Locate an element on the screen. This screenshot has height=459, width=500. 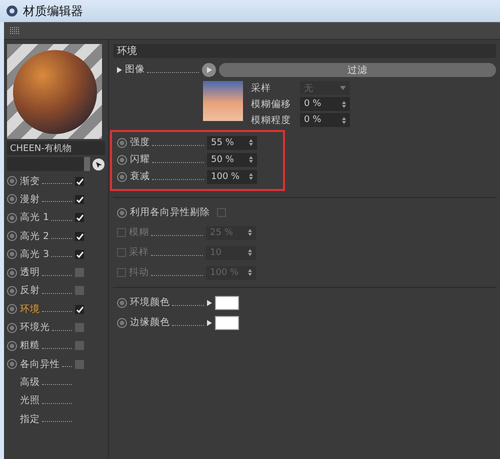
channel-item: 反射 is located at coordinates (30, 291).